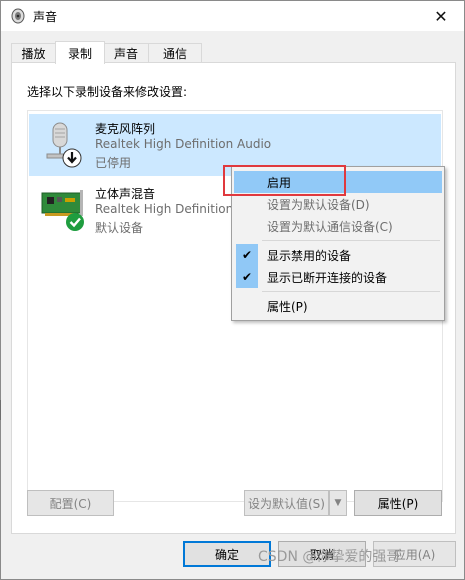 This screenshot has width=465, height=580. I want to click on sound-card-icon, so click(63, 210).